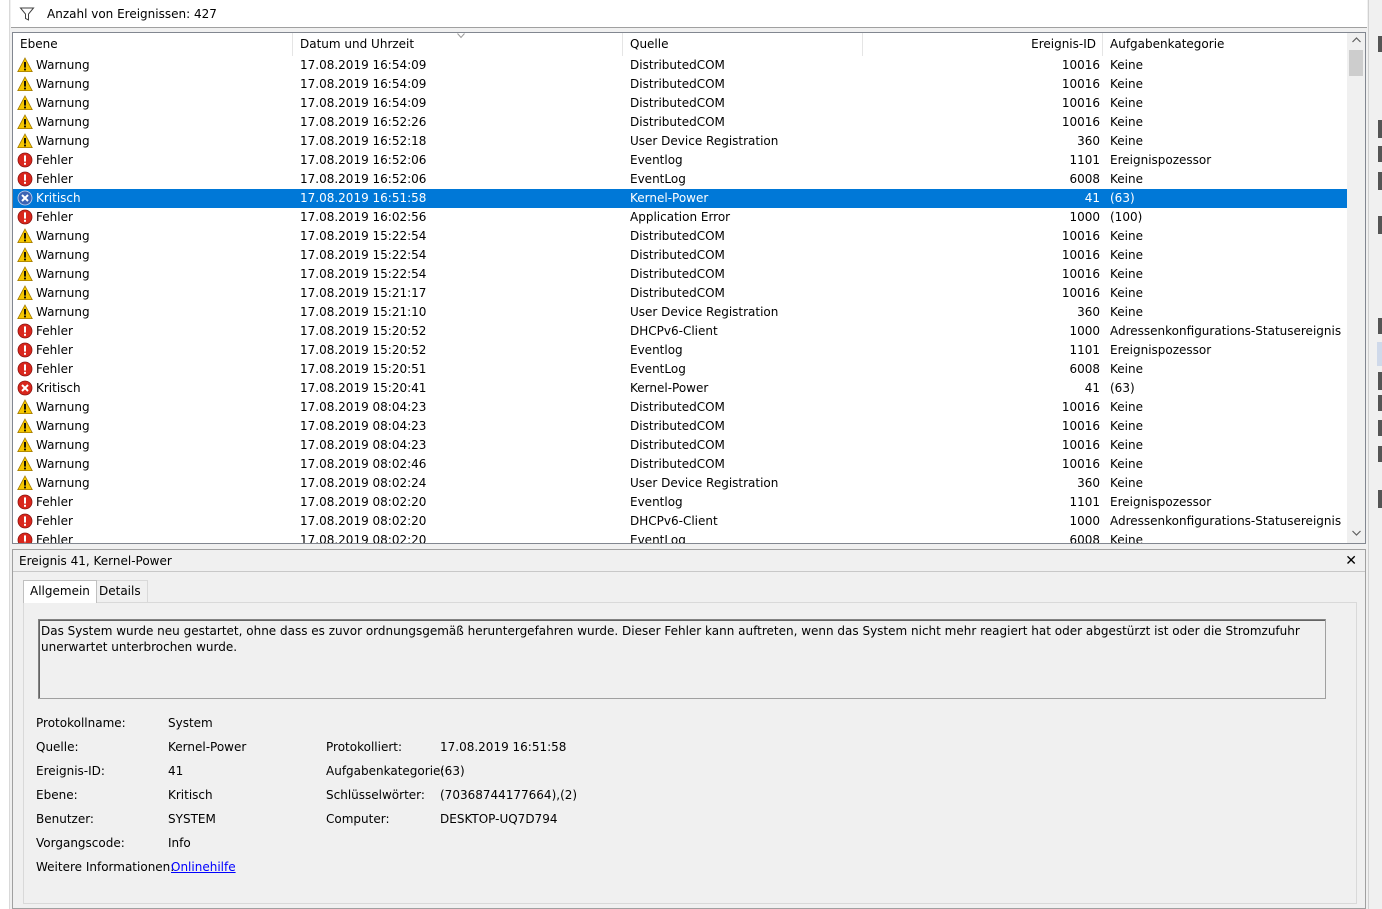 This screenshot has width=1382, height=909. Describe the element at coordinates (363, 293) in the screenshot. I see `date-cell: 17.08.2019 15:21:17` at that location.